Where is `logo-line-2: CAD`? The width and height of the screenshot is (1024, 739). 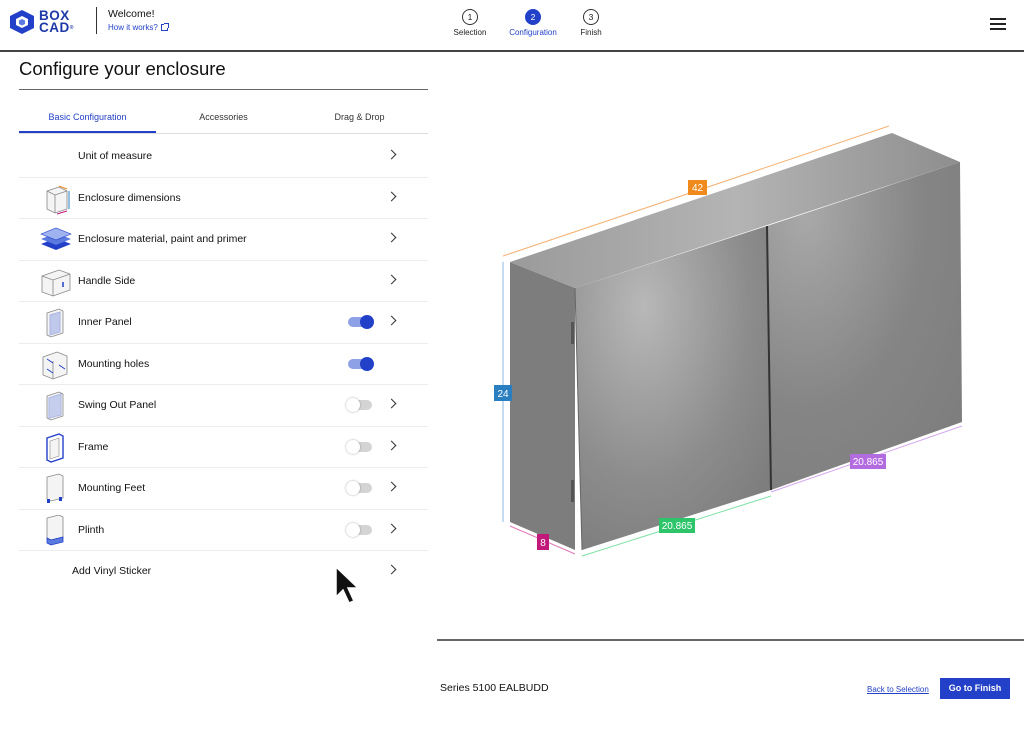
logo-line-2: CAD is located at coordinates (54, 27).